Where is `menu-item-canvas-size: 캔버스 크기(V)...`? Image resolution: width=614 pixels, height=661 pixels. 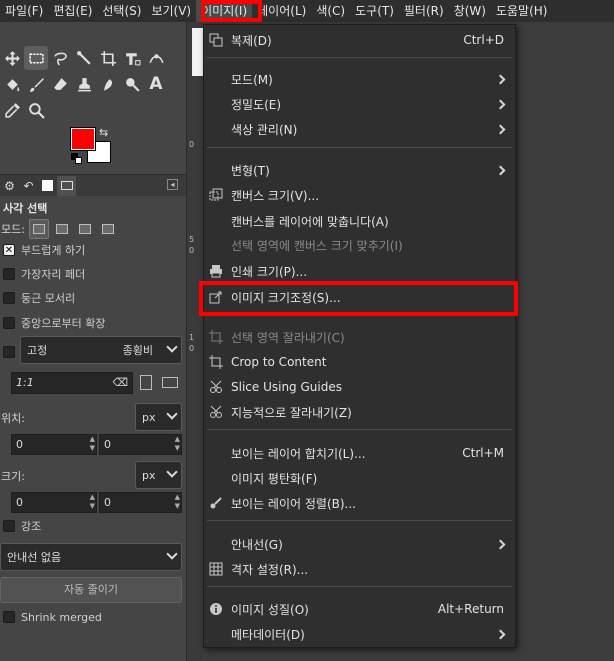
menu-item-canvas-size: 캔버스 크기(V)... is located at coordinates (359, 195).